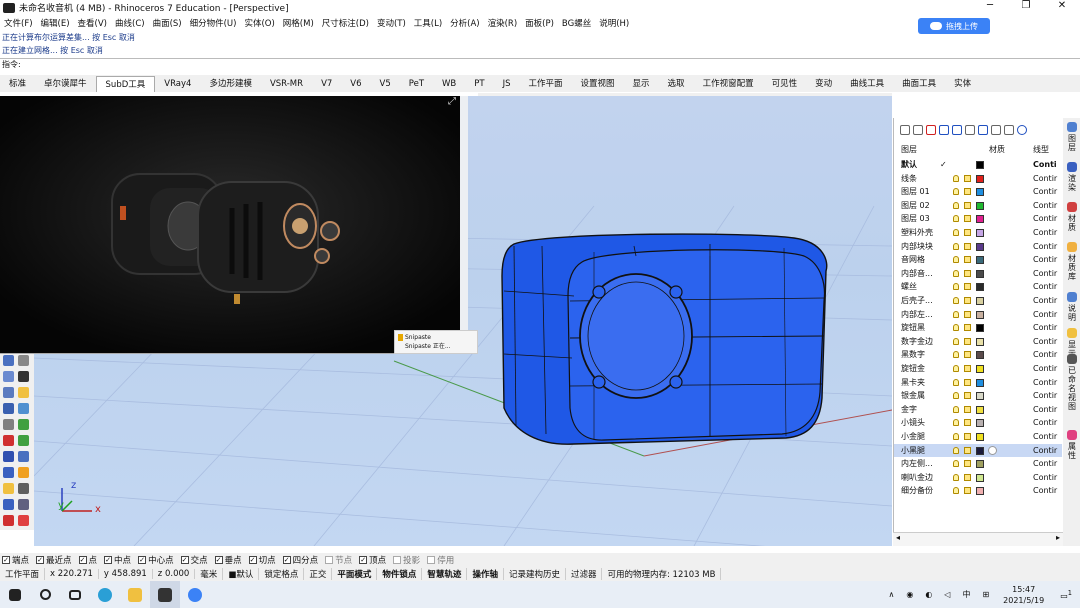  Describe the element at coordinates (135, 594) in the screenshot. I see `explorer-button` at that location.